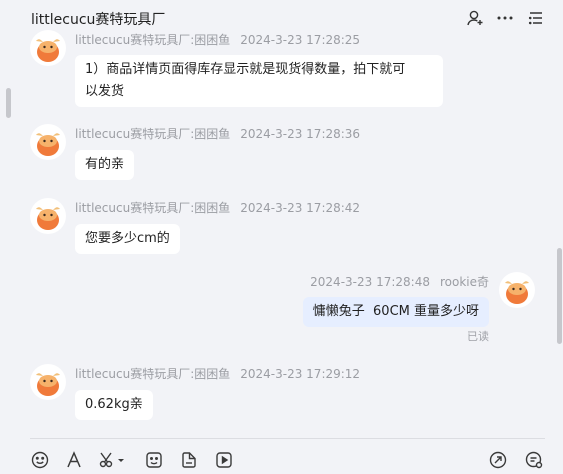  I want to click on chevron-down-icon, so click(121, 460).